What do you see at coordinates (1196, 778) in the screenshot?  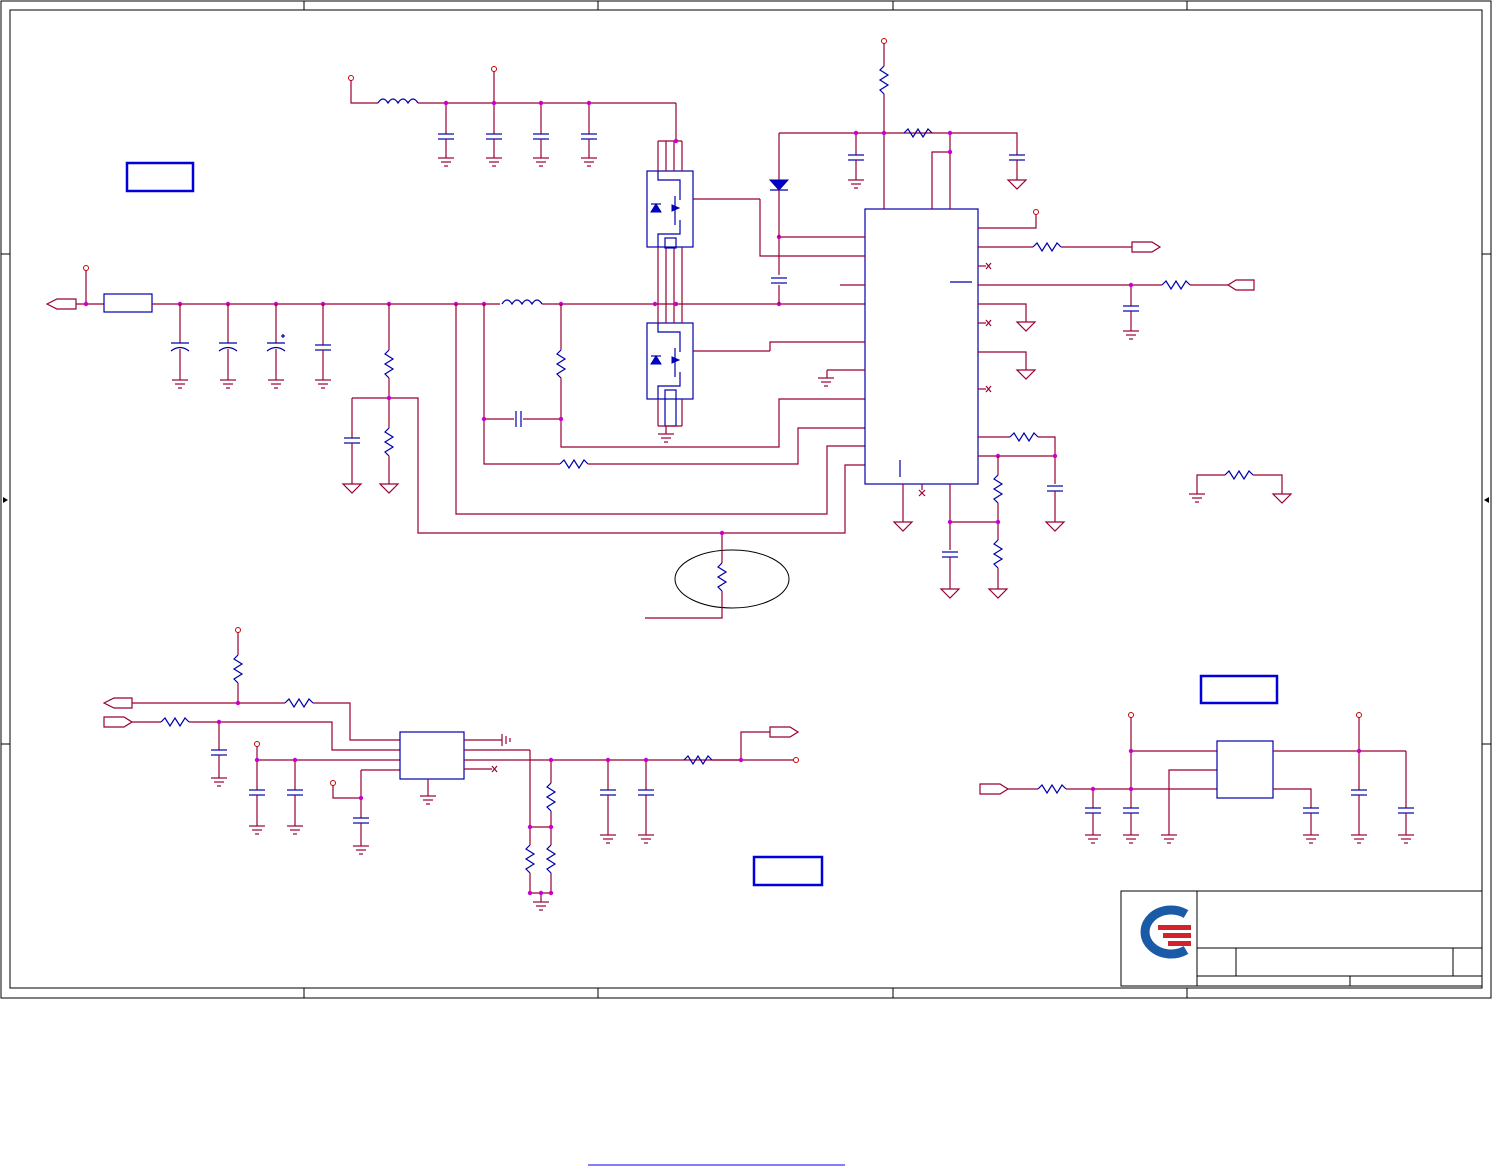 I see `bottom-right-regulator` at bounding box center [1196, 778].